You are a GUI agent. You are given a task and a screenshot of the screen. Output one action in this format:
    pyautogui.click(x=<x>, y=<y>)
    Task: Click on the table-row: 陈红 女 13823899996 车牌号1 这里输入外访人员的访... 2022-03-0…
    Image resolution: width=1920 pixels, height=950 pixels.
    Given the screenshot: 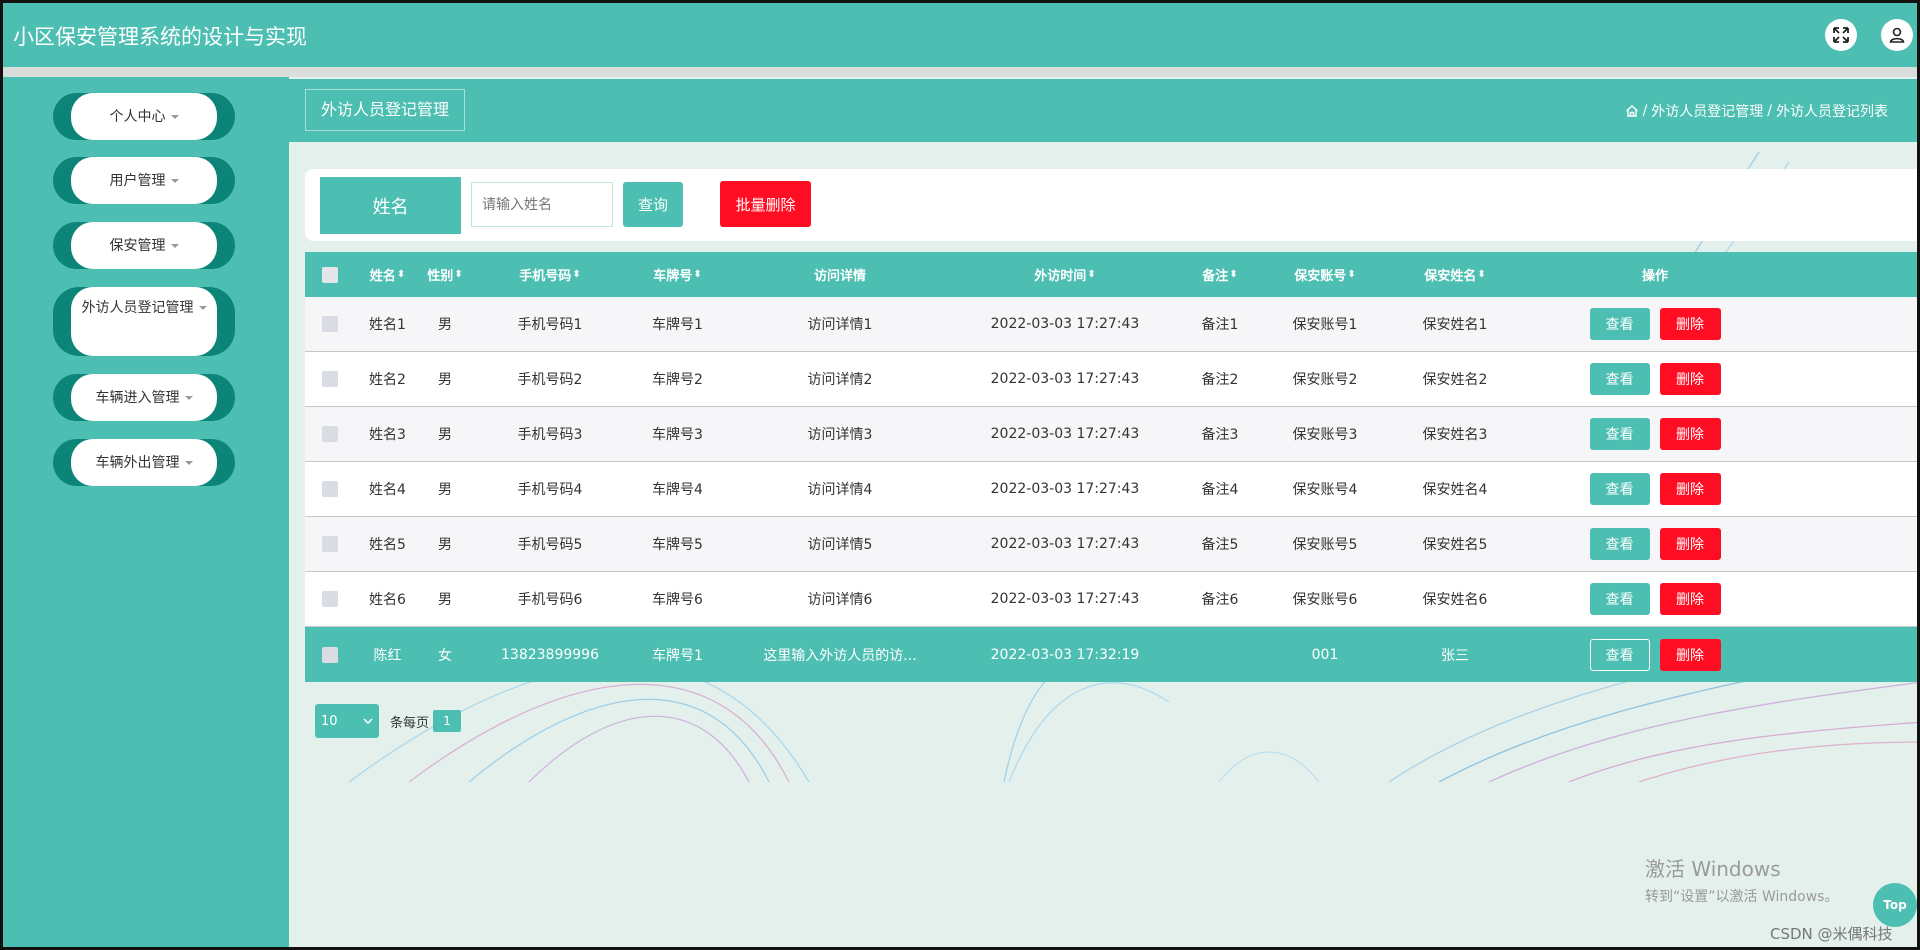 What is the action you would take?
    pyautogui.click(x=1111, y=654)
    